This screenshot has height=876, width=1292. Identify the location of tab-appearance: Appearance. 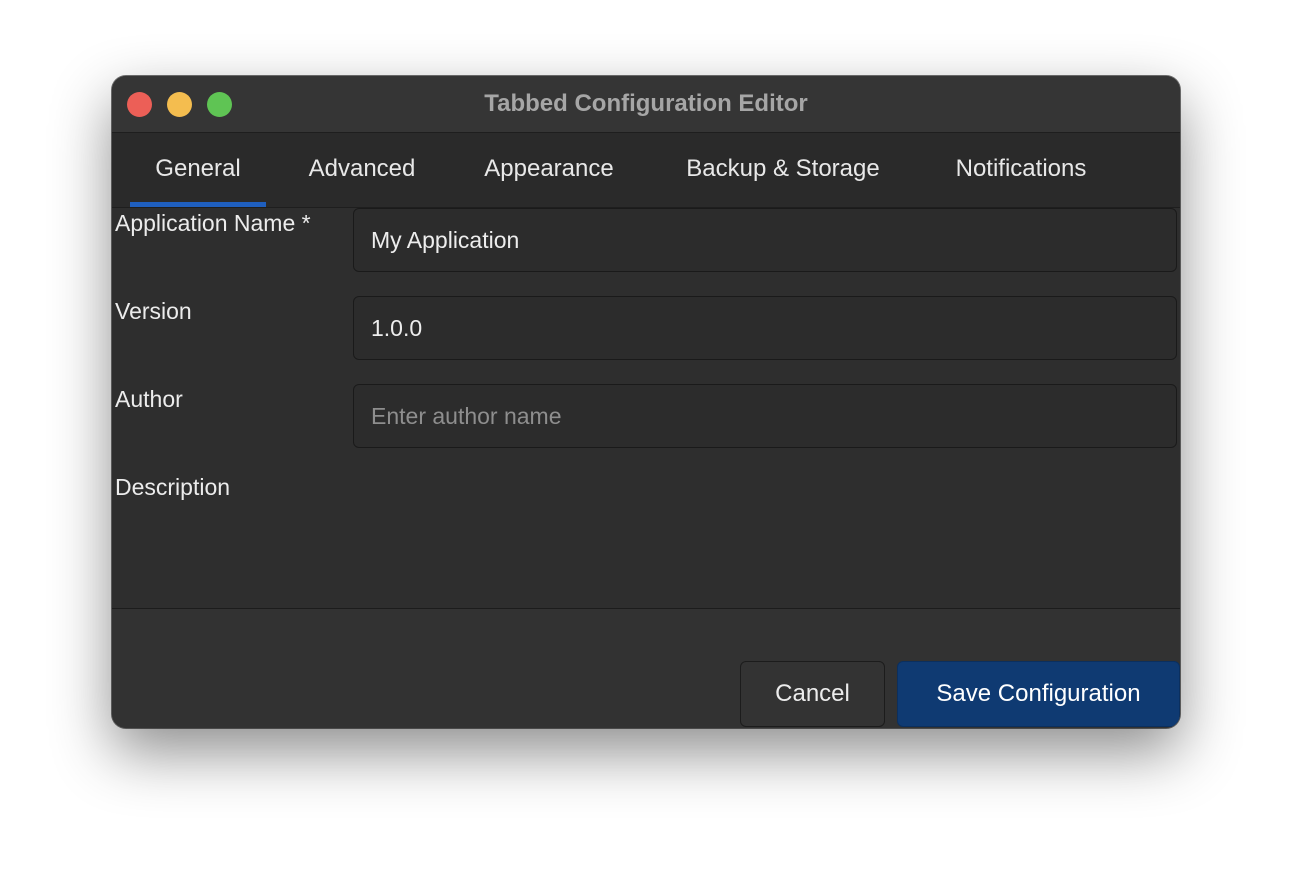
(549, 170).